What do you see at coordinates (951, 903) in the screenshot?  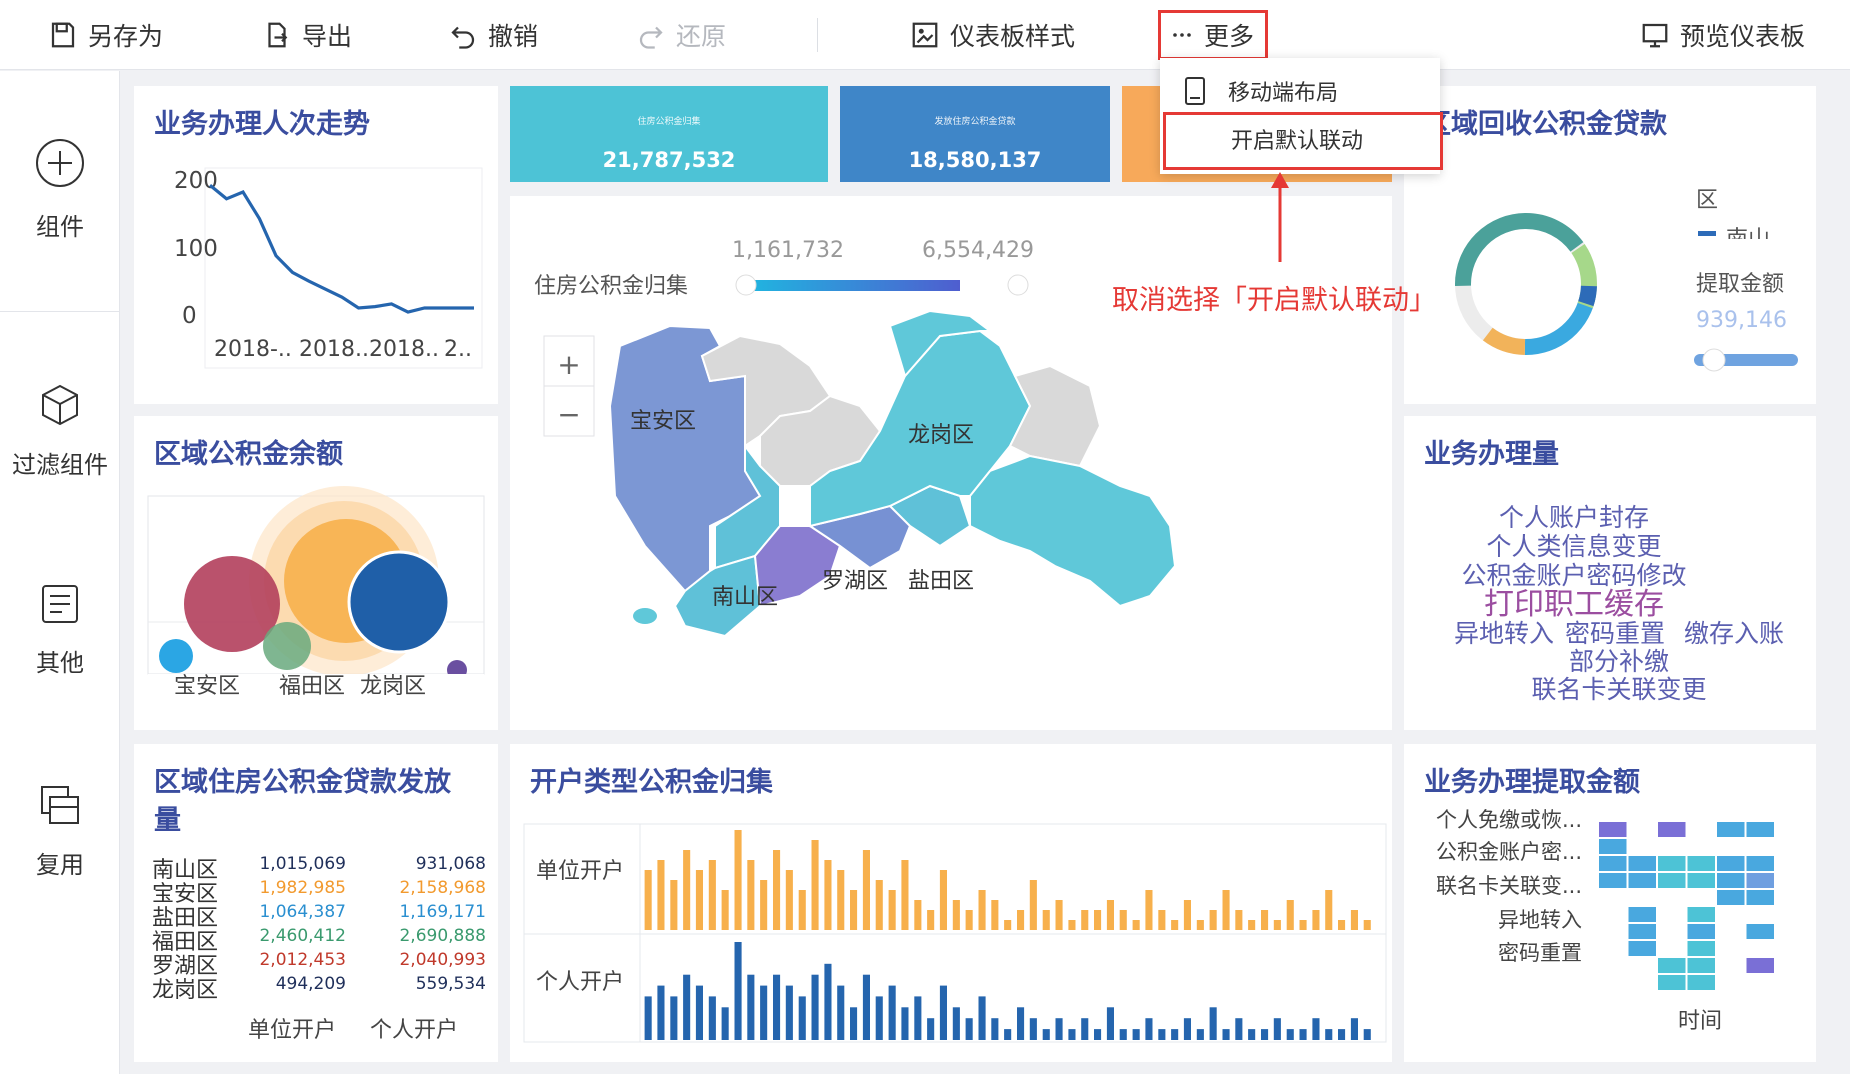 I see `account-type-card: 开户类型公积金归集 单位开户 个人开户` at bounding box center [951, 903].